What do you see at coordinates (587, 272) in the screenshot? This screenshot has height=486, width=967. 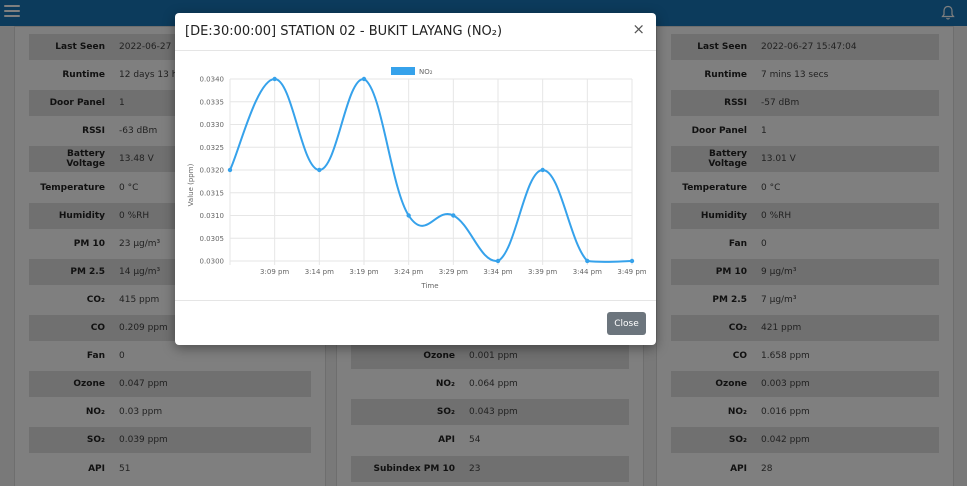 I see `x-tick-label: 3:44 pm` at bounding box center [587, 272].